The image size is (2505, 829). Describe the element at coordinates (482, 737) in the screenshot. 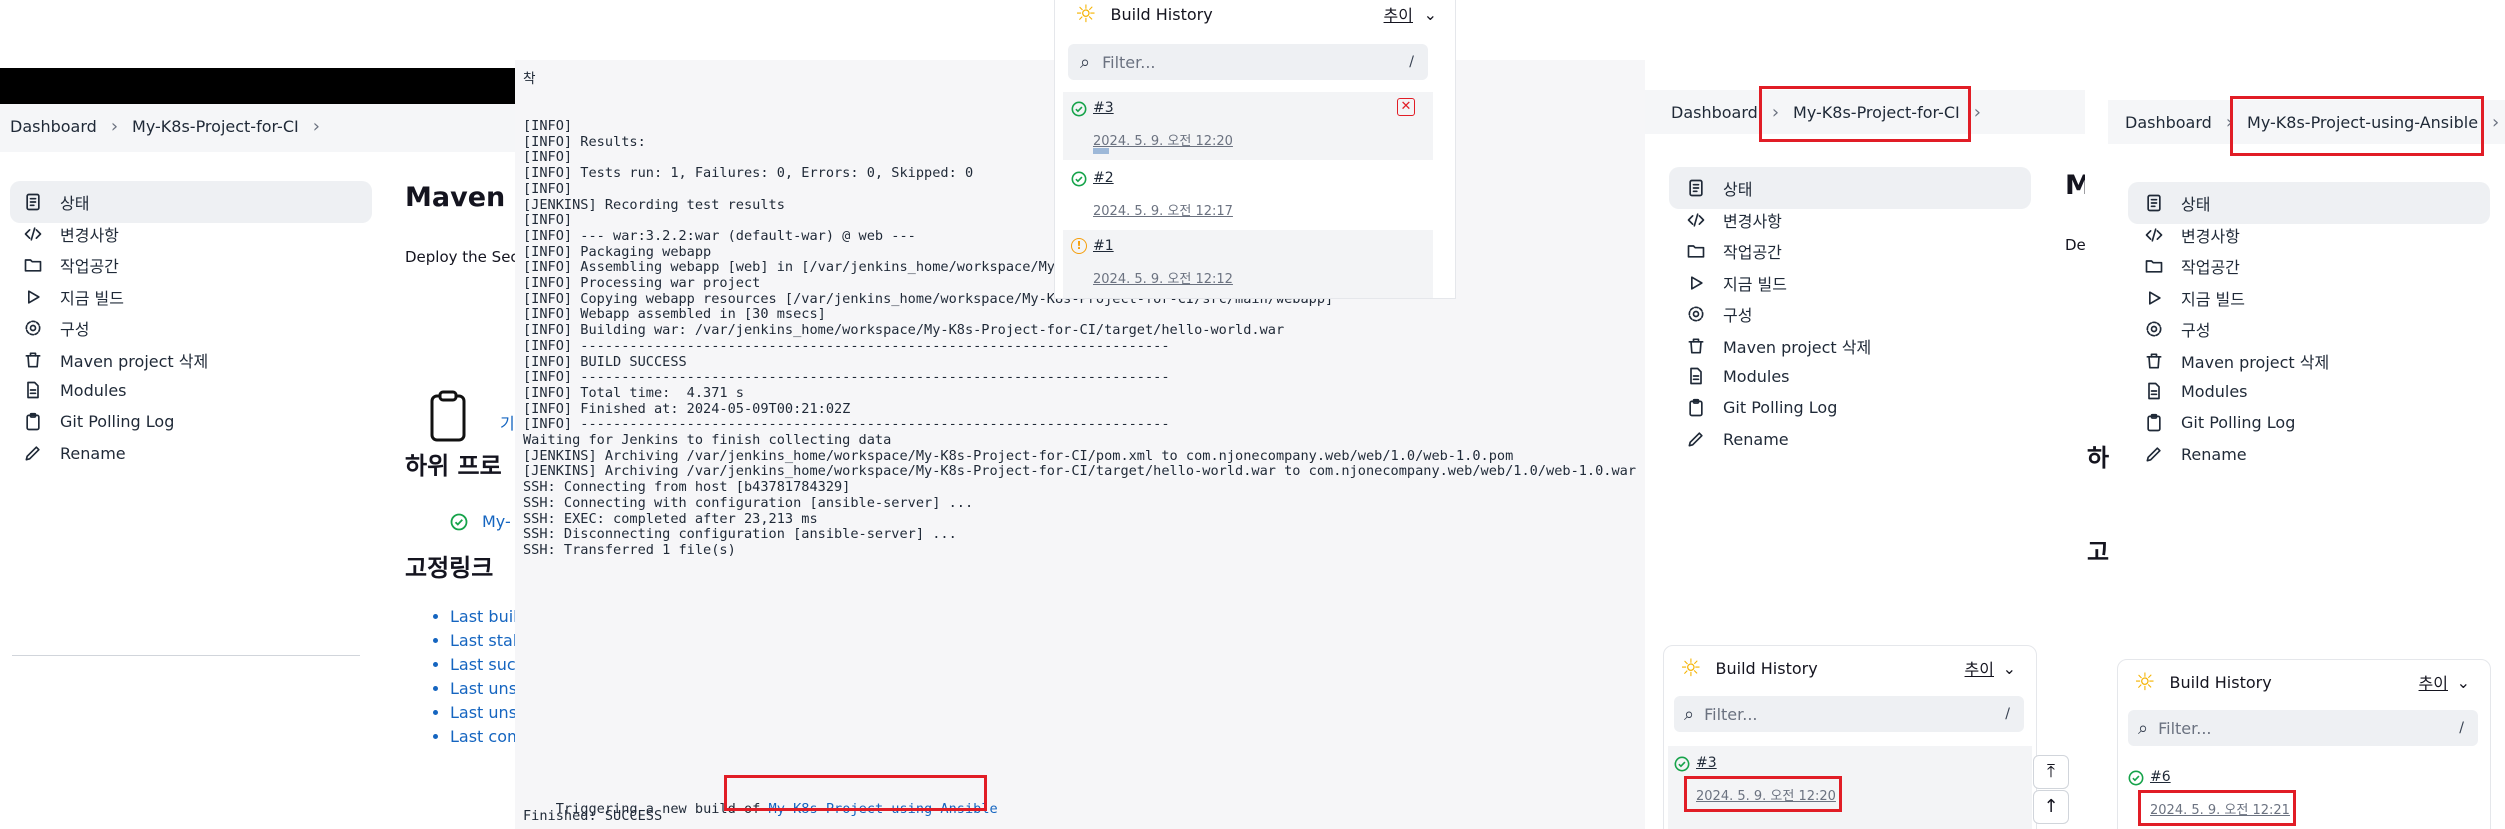

I see `permalink-item: Last com` at that location.